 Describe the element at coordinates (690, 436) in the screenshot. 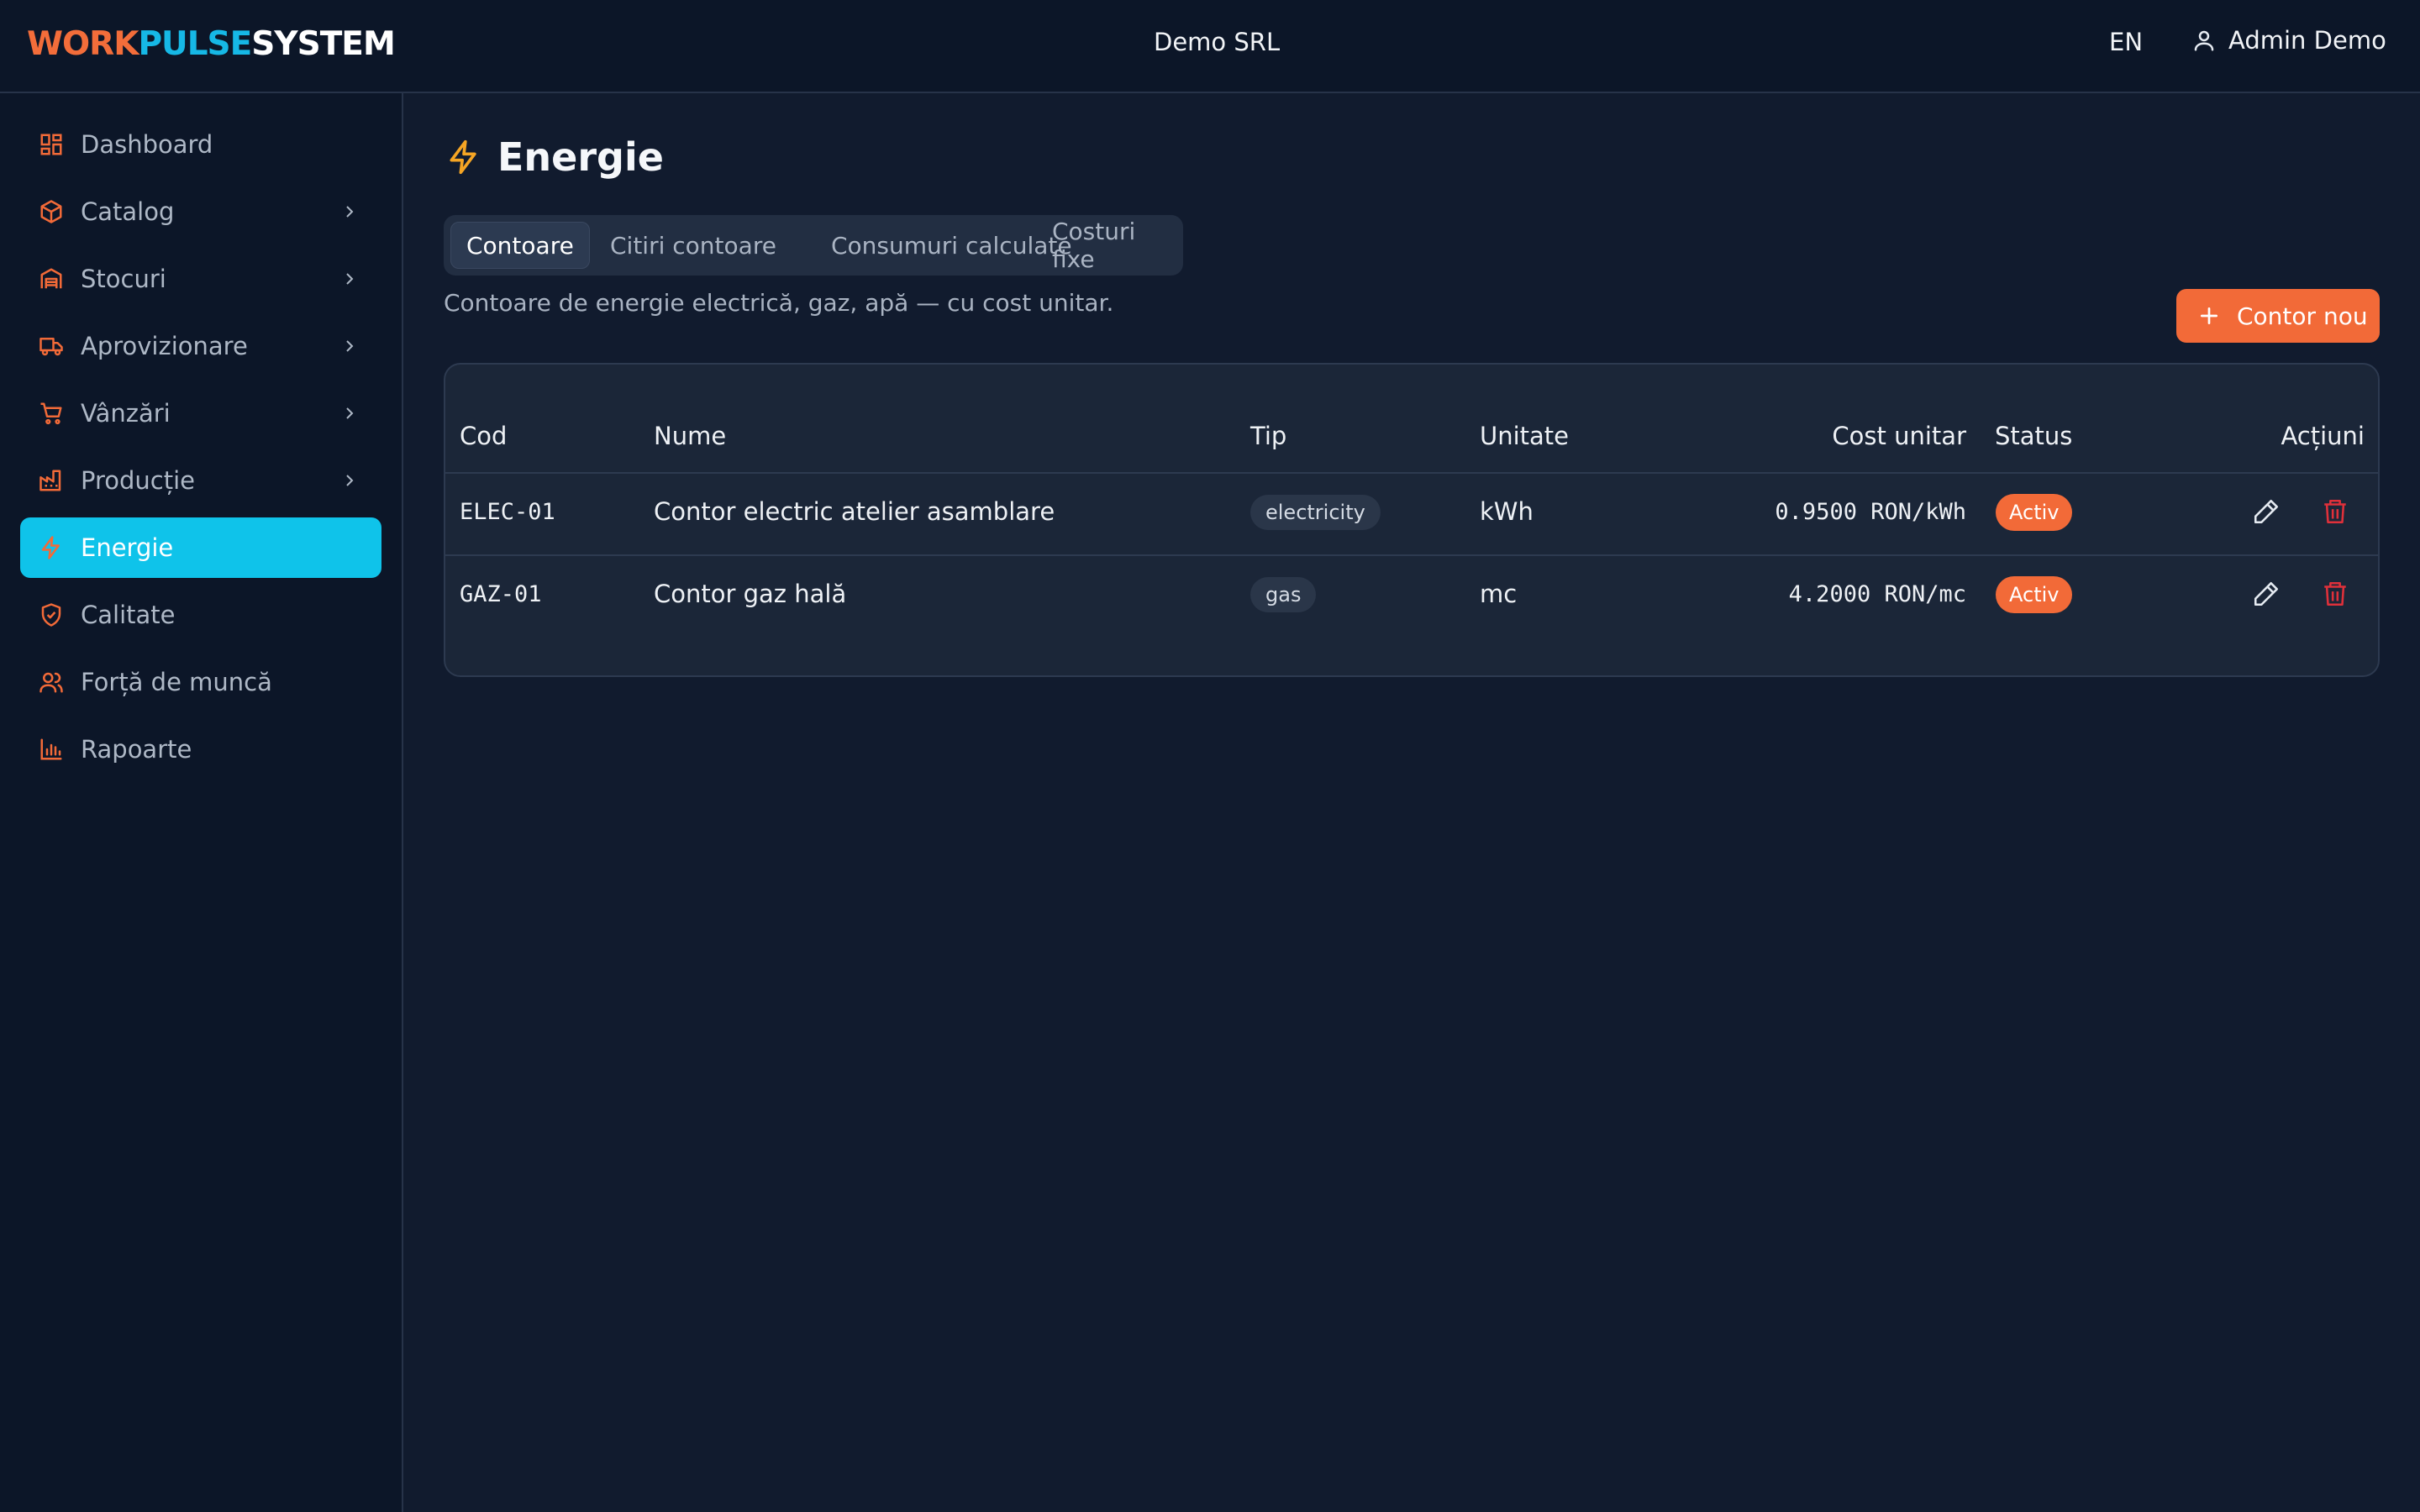

I see `column-header-nume: Nume` at that location.